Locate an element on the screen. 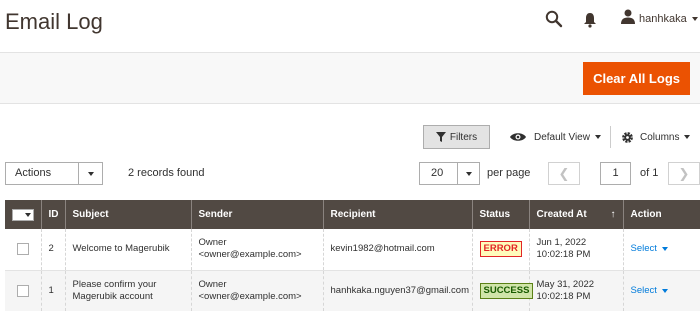 This screenshot has height=311, width=700. filters-label: Filters is located at coordinates (463, 137).